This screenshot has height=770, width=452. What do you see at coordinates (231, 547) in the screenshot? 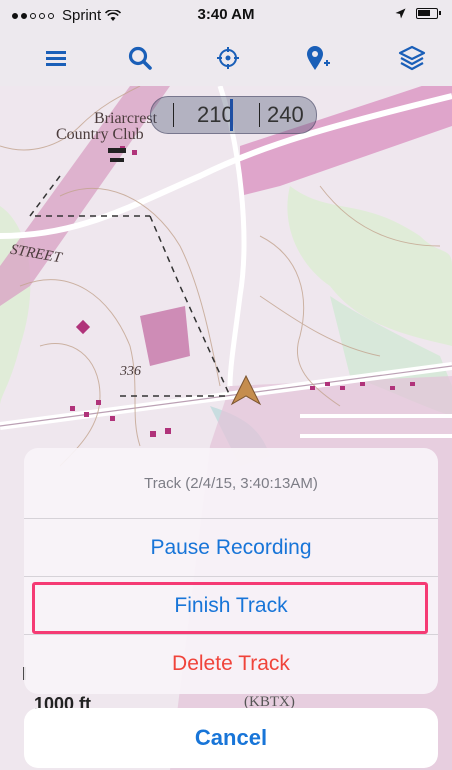
I see `pause-recording-button: Pause Recording` at bounding box center [231, 547].